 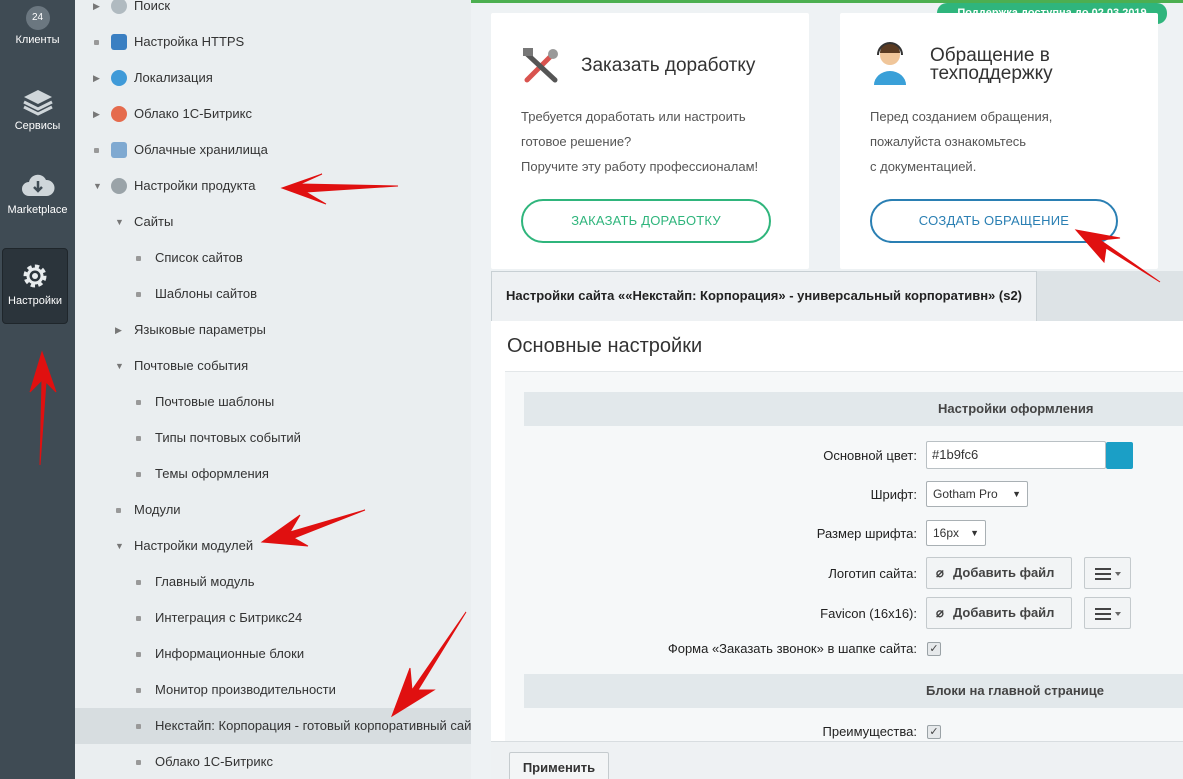 I want to click on tree-item-cloud-storage: Облачные хранилища, so click(x=273, y=150).